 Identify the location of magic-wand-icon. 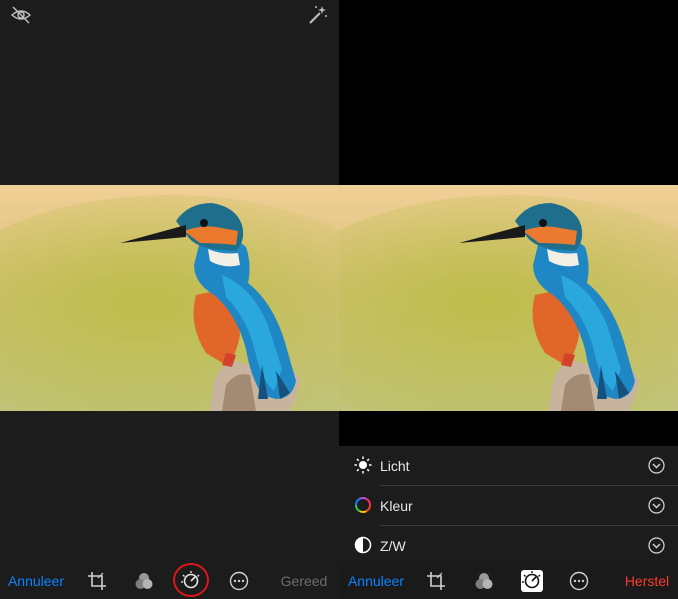
(317, 15).